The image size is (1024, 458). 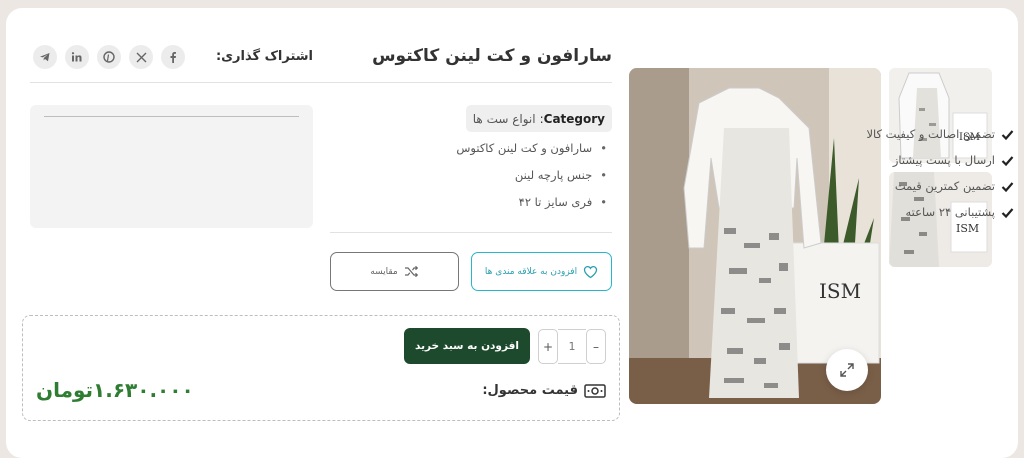 I want to click on pinterest-share-link, so click(x=109, y=57).